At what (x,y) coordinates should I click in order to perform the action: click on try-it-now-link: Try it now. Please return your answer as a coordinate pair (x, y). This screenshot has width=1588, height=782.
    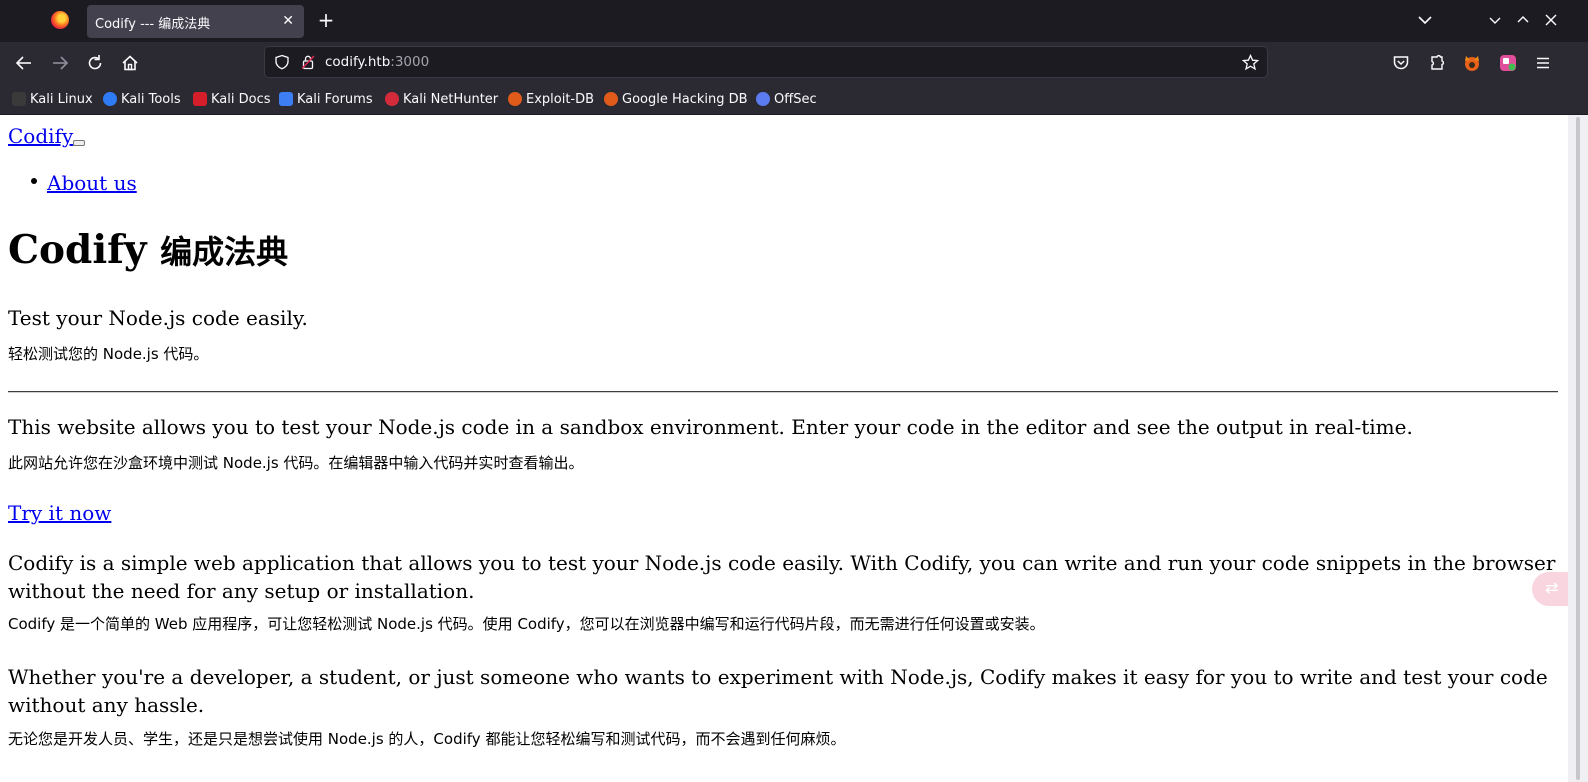
    Looking at the image, I should click on (59, 513).